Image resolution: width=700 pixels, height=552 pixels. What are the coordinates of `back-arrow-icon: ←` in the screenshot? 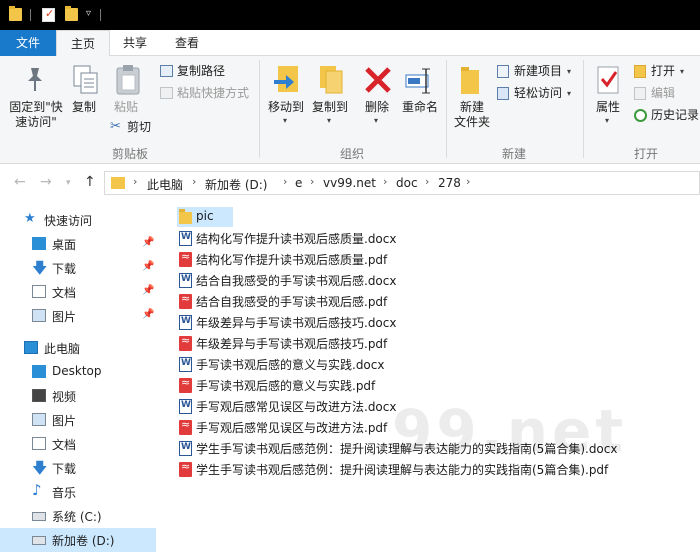 It's located at (20, 182).